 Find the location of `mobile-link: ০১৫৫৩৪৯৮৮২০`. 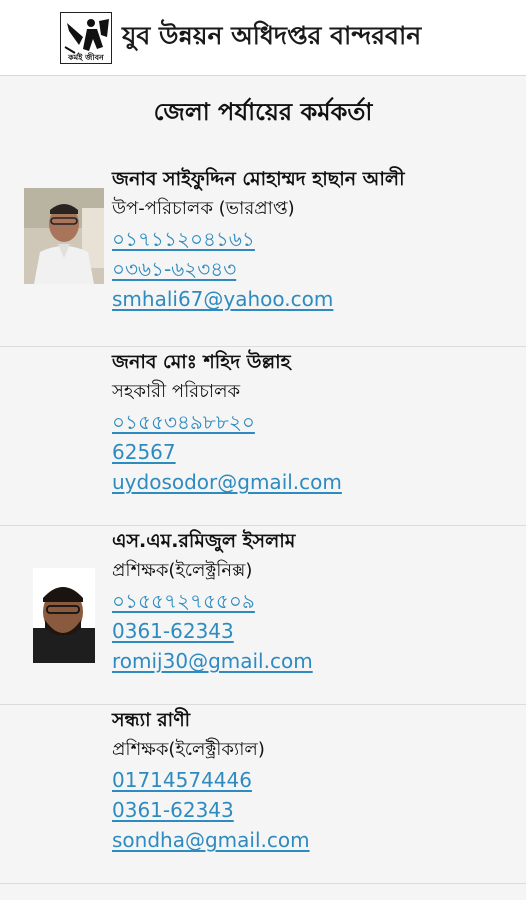

mobile-link: ০১৫৫৩৪৯৮৮২০ is located at coordinates (227, 422).